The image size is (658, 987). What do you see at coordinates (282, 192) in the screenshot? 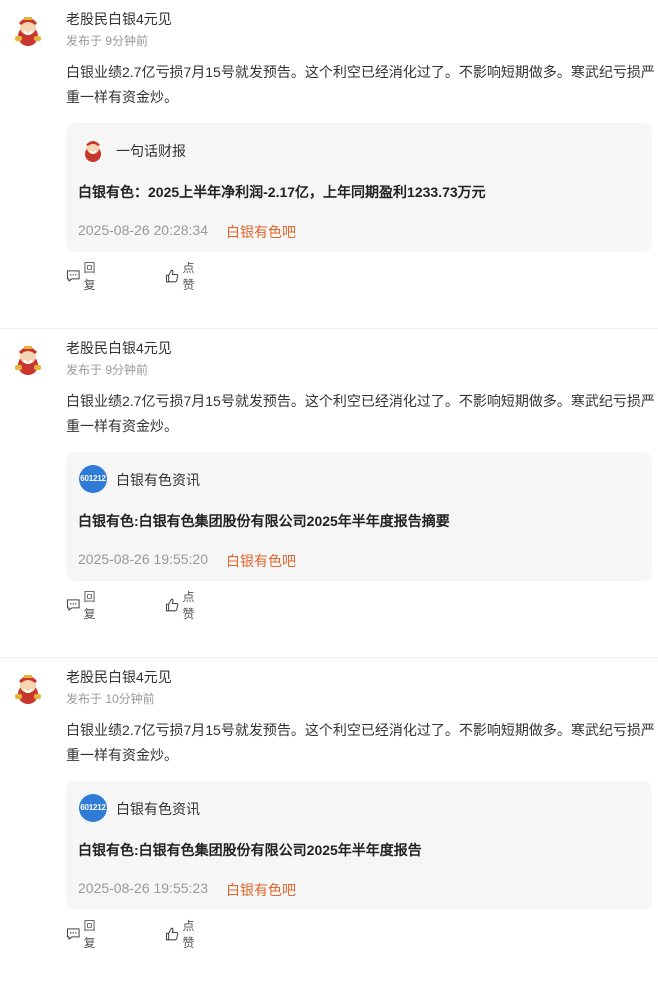
I see `quote-title: 白银有色：2025上半年净利润-2.17亿，上年同期盈利1233.73万元` at bounding box center [282, 192].